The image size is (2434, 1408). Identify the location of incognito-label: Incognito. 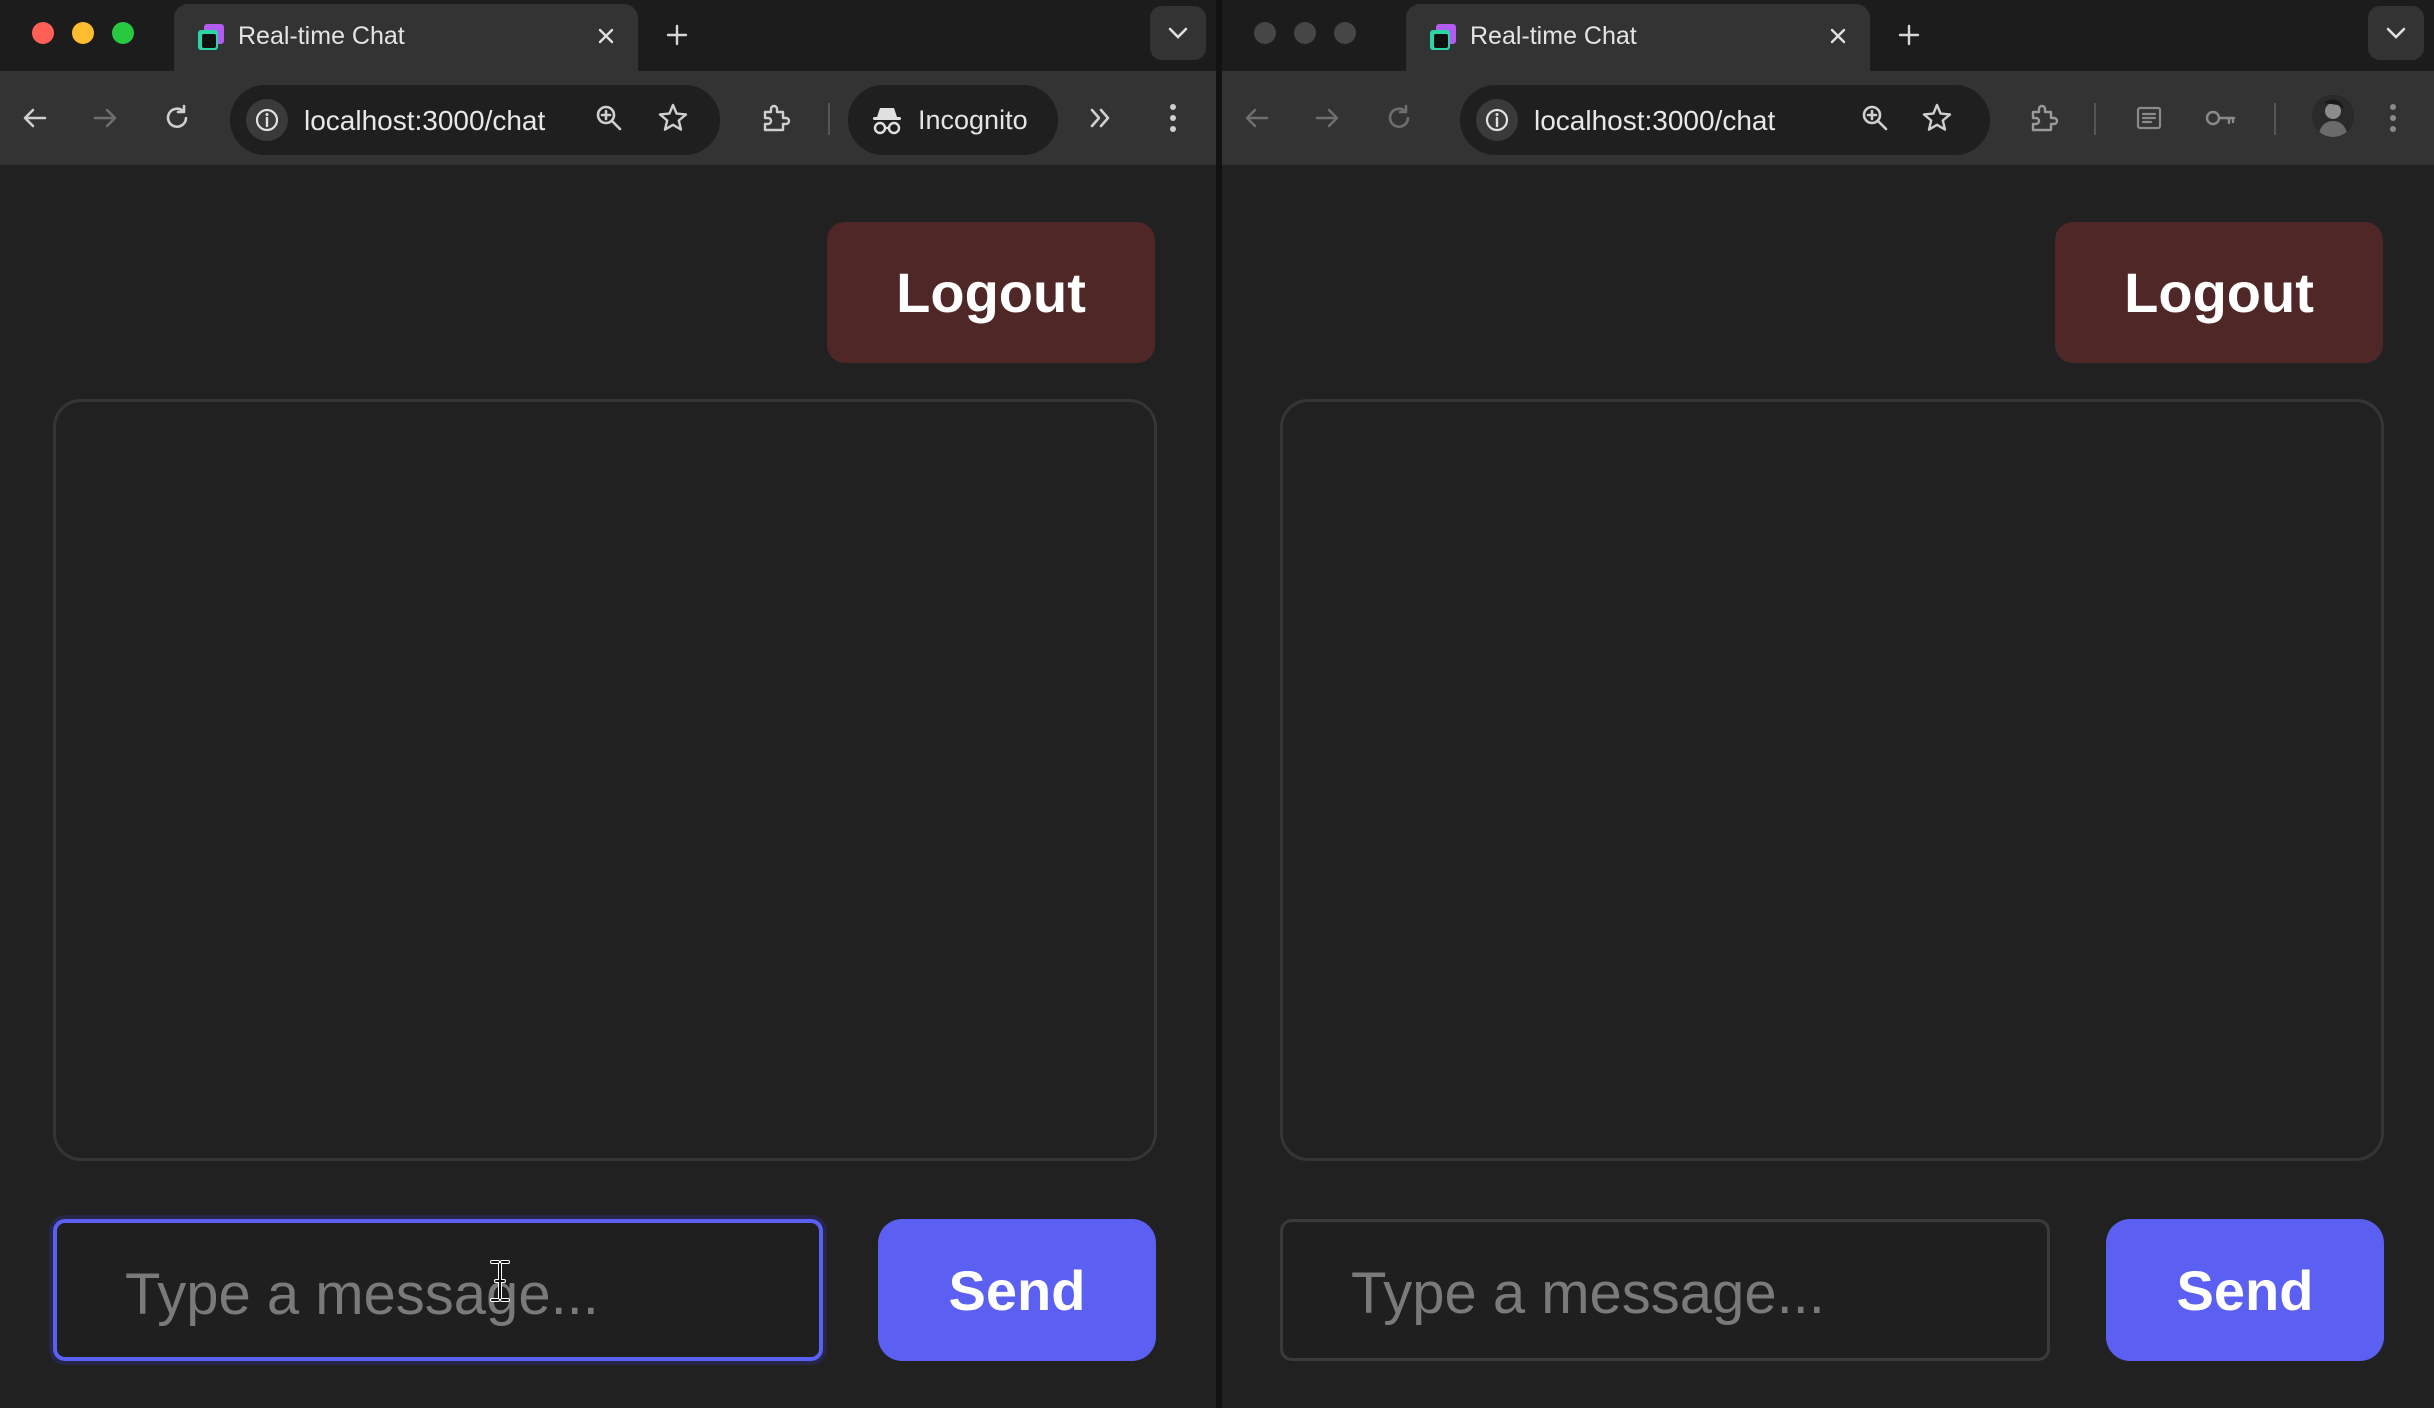
(973, 120).